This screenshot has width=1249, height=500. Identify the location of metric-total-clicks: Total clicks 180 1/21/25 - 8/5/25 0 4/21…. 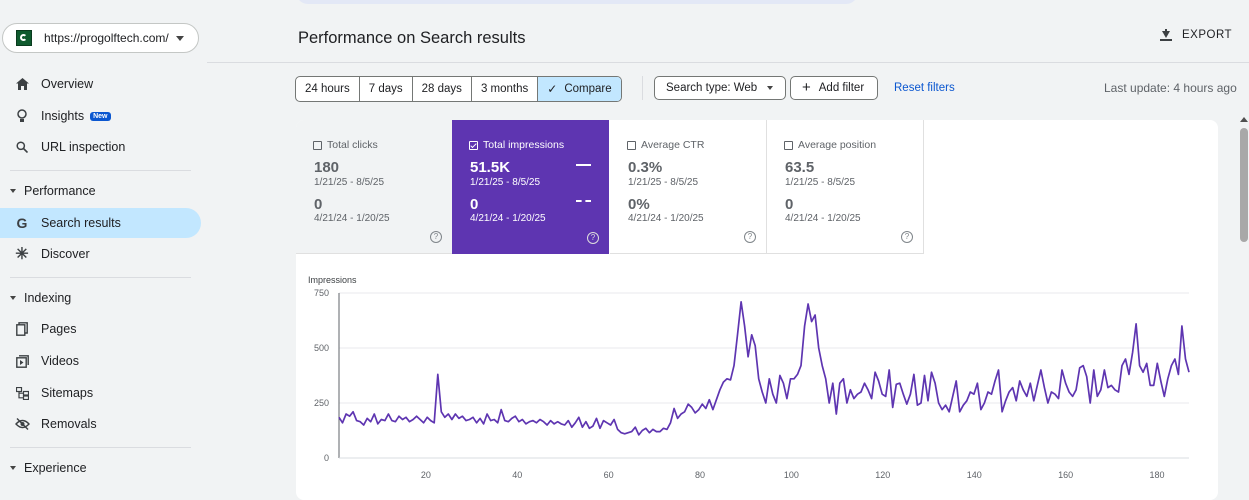
(374, 187).